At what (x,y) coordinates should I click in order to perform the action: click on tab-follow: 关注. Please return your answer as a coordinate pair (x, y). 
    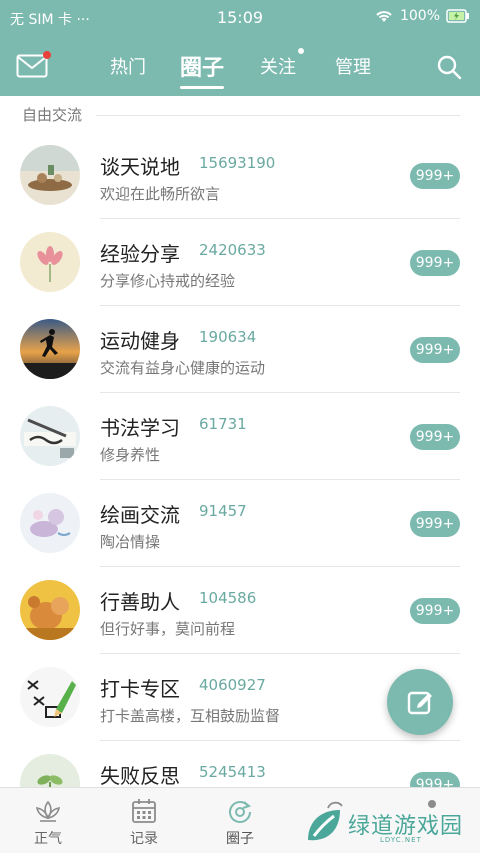
    Looking at the image, I should click on (282, 66).